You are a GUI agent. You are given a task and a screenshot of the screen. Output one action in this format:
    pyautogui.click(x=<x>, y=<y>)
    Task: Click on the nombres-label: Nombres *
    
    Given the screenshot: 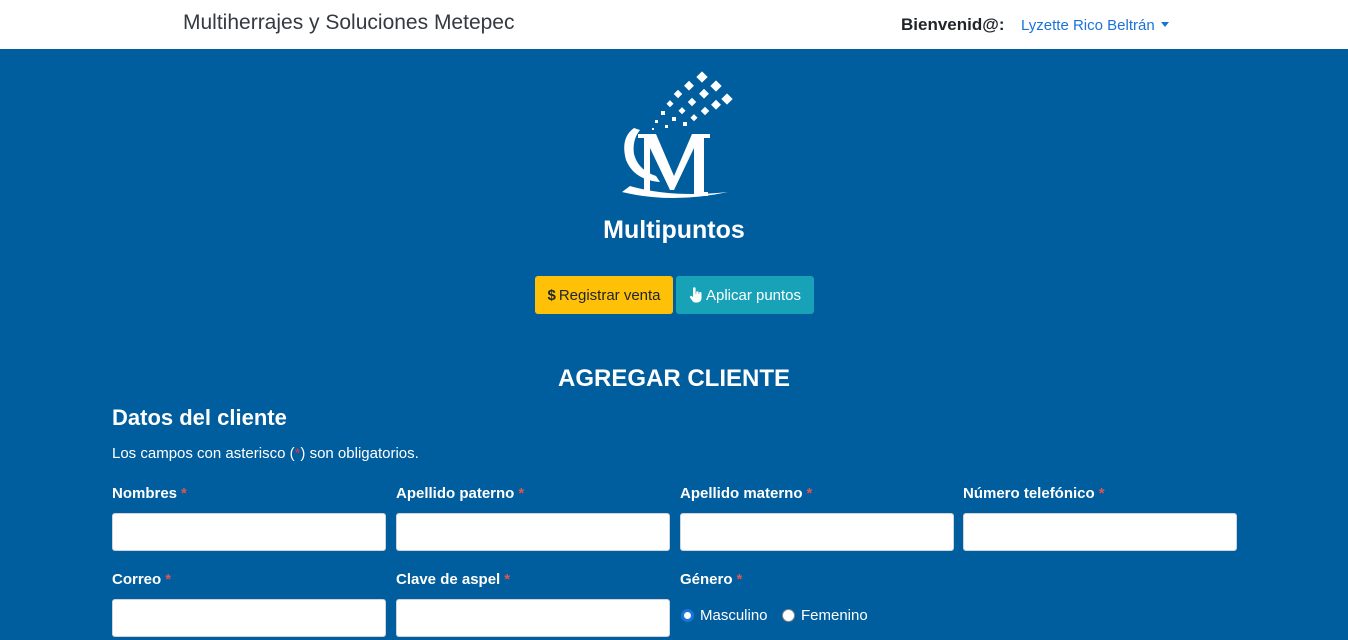 What is the action you would take?
    pyautogui.click(x=149, y=493)
    